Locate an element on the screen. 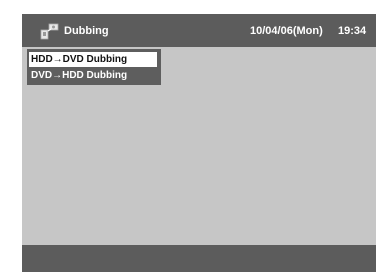 Image resolution: width=376 pixels, height=274 pixels. footer-bar is located at coordinates (199, 258).